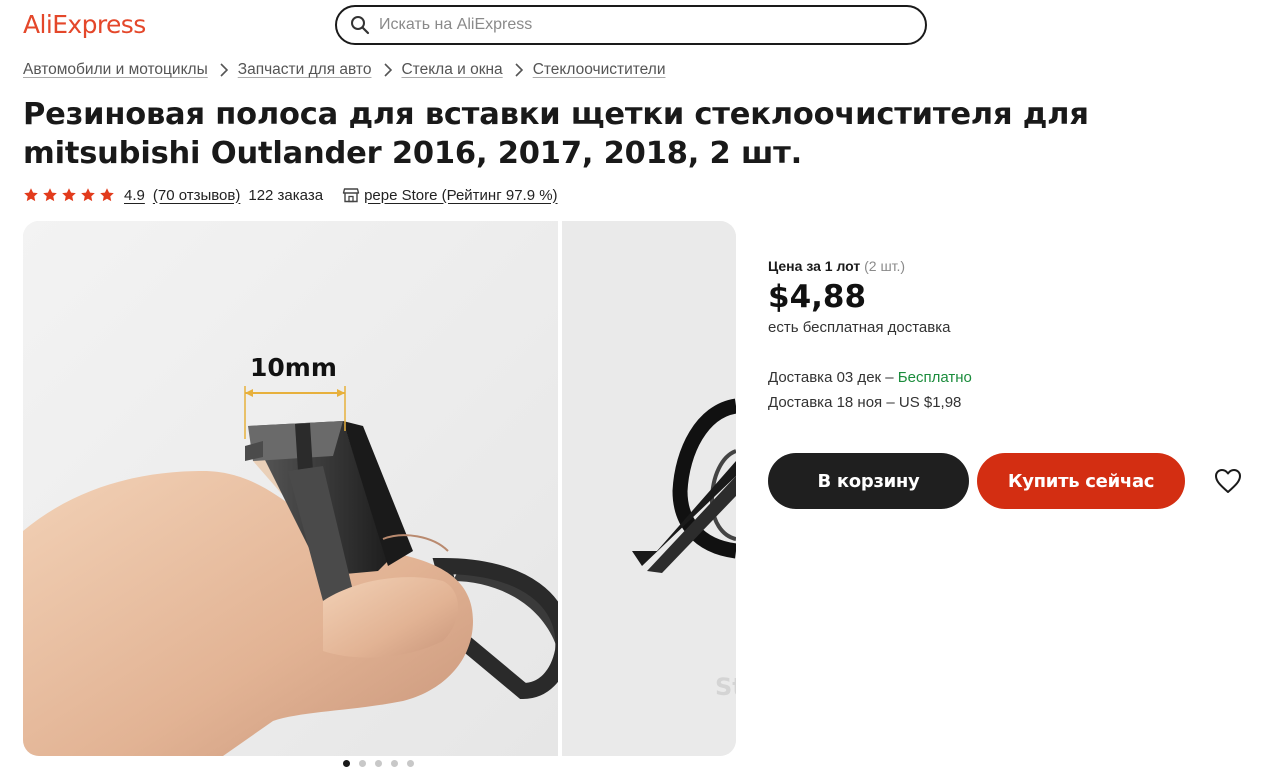  Describe the element at coordinates (383, 763) in the screenshot. I see `gallery-pagination` at that location.